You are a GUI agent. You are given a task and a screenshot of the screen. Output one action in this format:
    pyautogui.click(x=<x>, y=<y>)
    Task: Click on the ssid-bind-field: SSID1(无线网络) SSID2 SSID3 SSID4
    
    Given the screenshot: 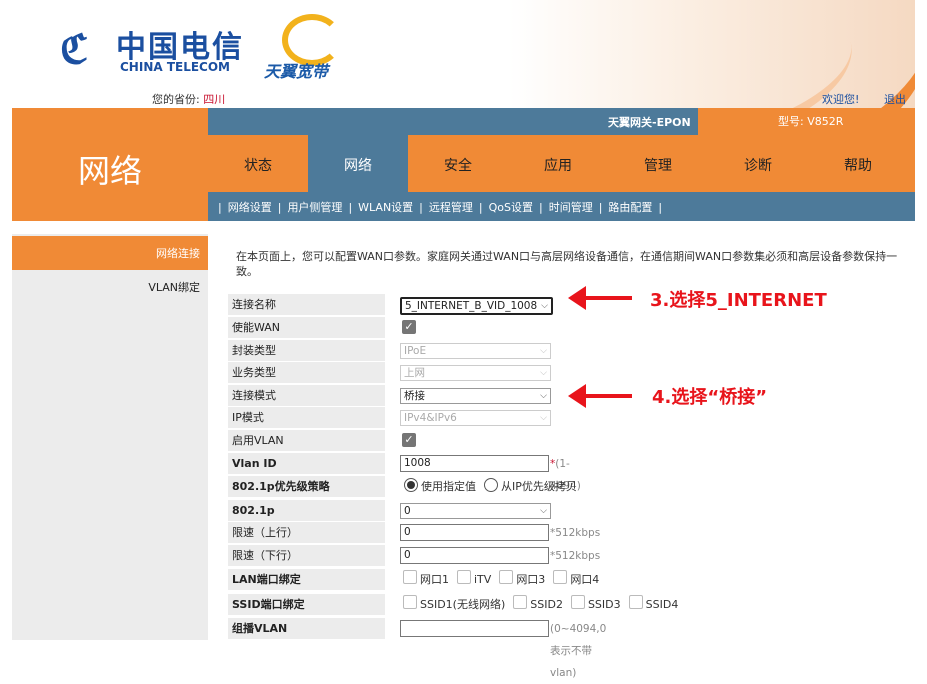 What is the action you would take?
    pyautogui.click(x=544, y=605)
    